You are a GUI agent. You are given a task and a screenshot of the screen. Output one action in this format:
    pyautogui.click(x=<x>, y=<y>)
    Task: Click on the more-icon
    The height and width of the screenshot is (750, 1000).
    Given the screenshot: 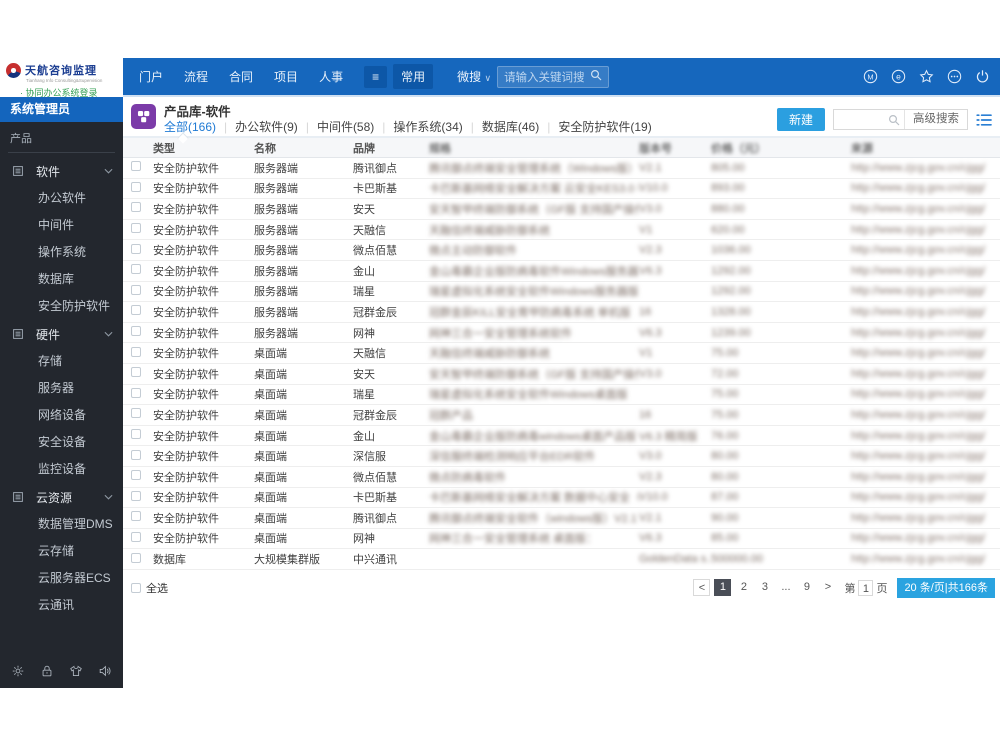 What is the action you would take?
    pyautogui.click(x=954, y=76)
    